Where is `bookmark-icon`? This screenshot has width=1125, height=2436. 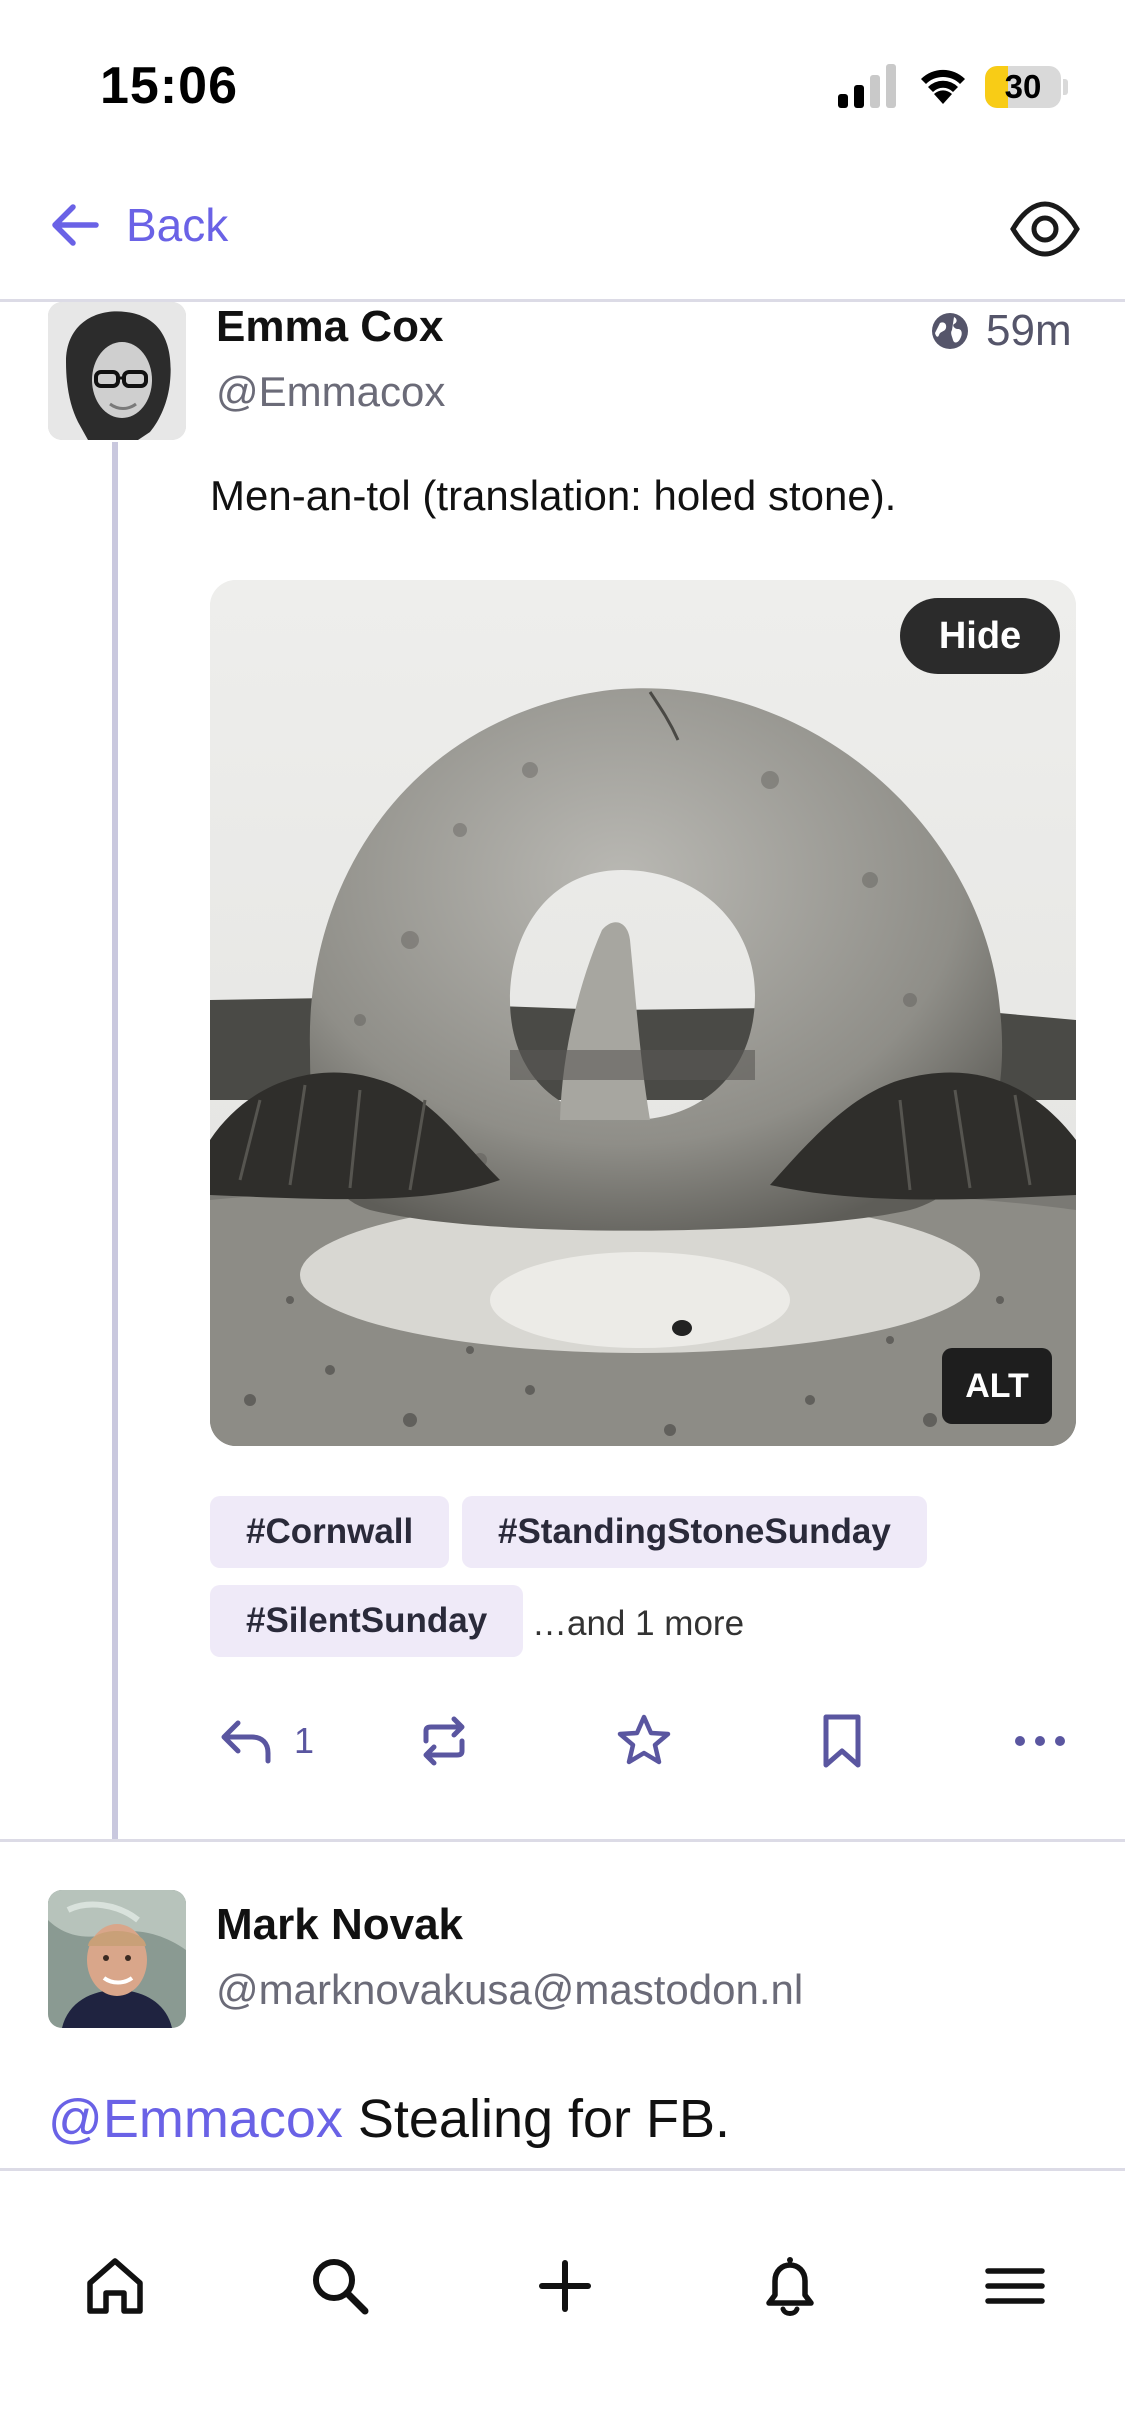
bookmark-icon is located at coordinates (842, 1741).